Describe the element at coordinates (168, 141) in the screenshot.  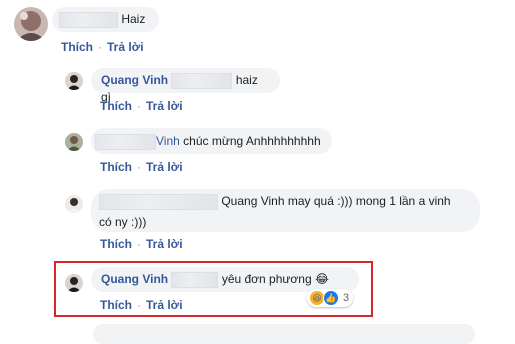
I see `comment-author: Vinh` at that location.